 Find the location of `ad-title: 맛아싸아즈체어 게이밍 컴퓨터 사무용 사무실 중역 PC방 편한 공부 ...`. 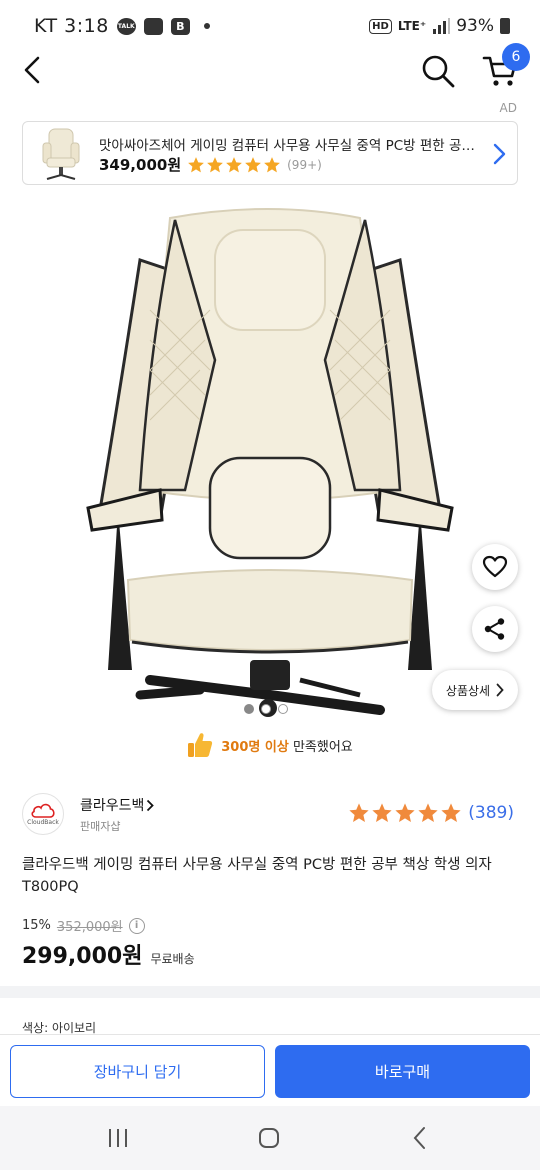

ad-title: 맛아싸아즈체어 게이밍 컴퓨터 사무용 사무실 중역 PC방 편한 공부 ... is located at coordinates (289, 146).